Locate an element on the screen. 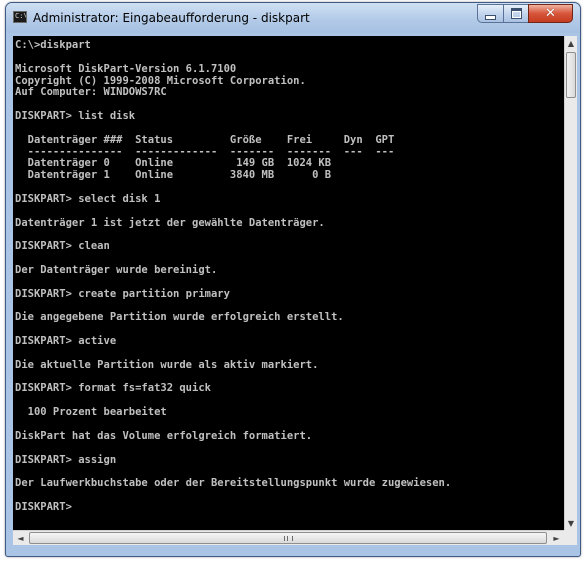 The height and width of the screenshot is (562, 588). horizontal-scrollbar: ◄ ► is located at coordinates (288, 537).